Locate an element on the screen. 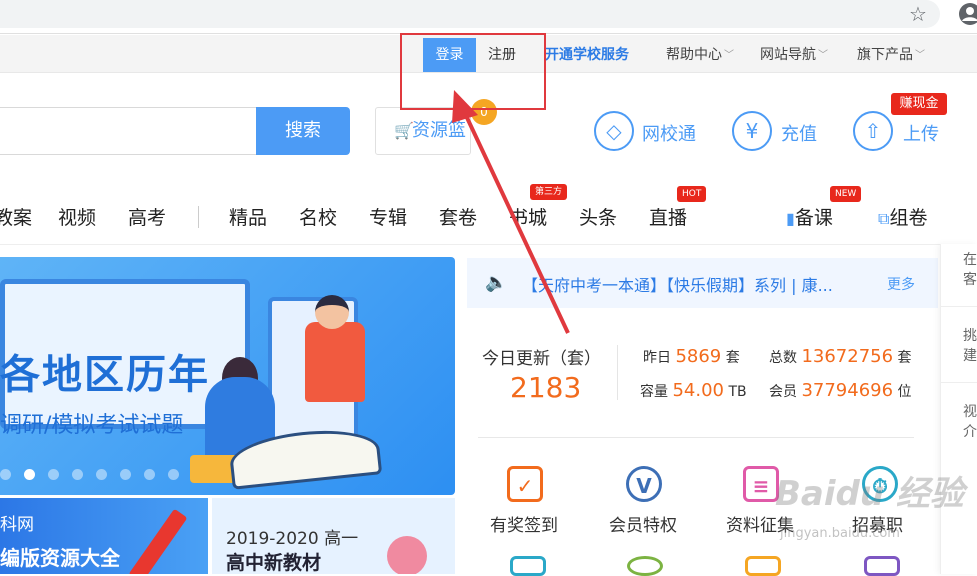 The width and height of the screenshot is (977, 576). category-jingpin: 精品 is located at coordinates (248, 216).